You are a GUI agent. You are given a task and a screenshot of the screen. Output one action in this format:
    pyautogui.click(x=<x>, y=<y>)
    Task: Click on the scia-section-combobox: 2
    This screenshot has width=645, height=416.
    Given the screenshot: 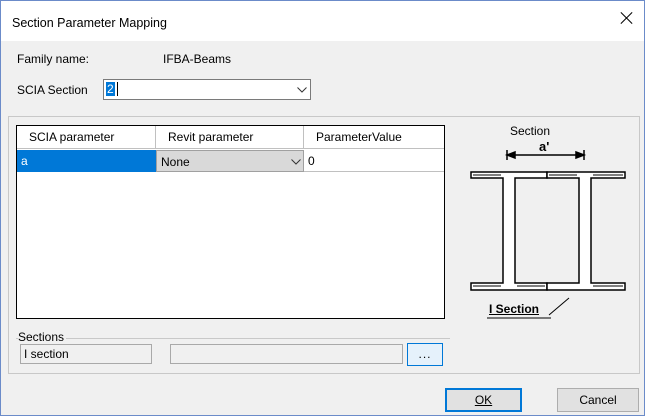 What is the action you would take?
    pyautogui.click(x=207, y=89)
    